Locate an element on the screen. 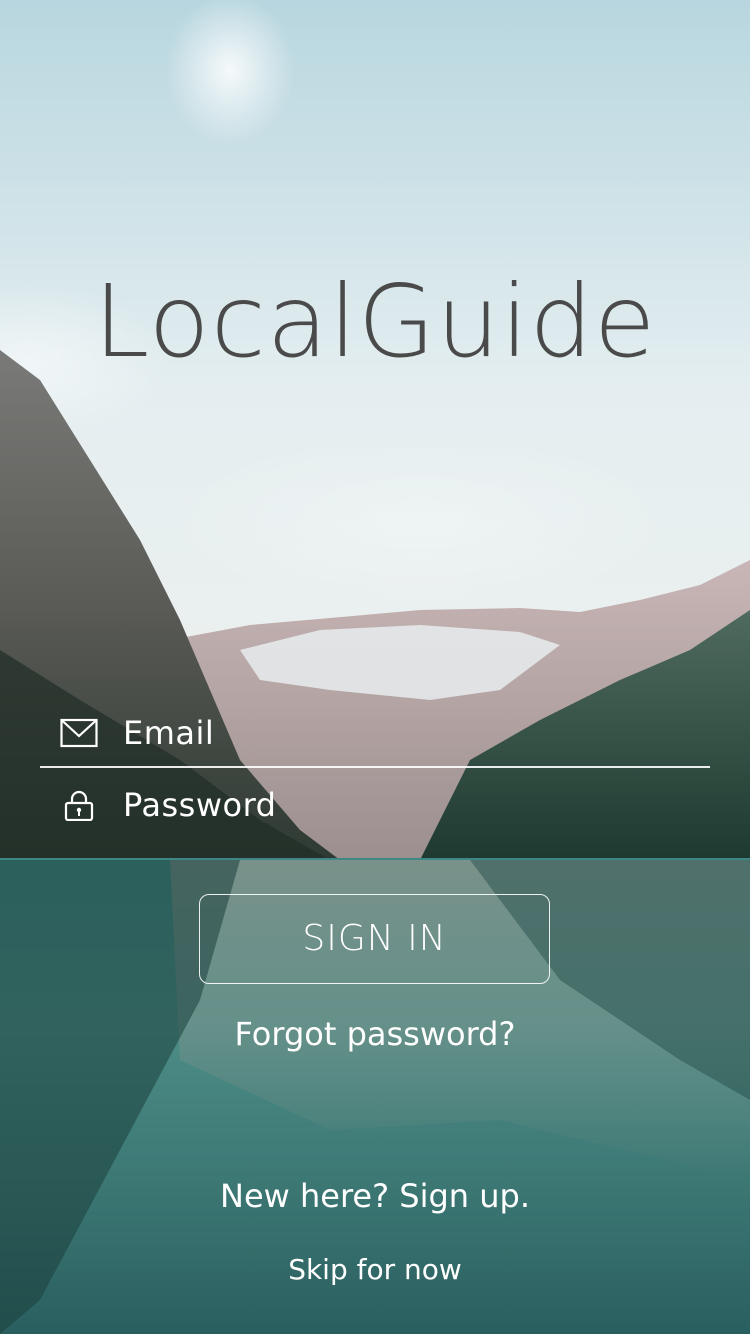 The width and height of the screenshot is (750, 1334). password-placeholder: Password is located at coordinates (200, 805).